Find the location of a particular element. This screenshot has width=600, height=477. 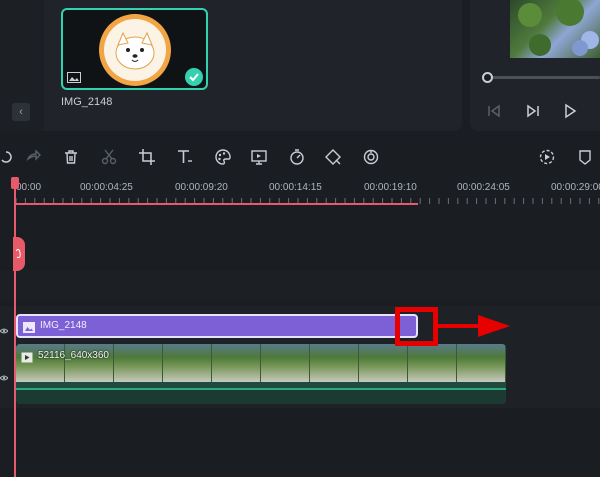

preview-scrubber-track is located at coordinates (543, 77).